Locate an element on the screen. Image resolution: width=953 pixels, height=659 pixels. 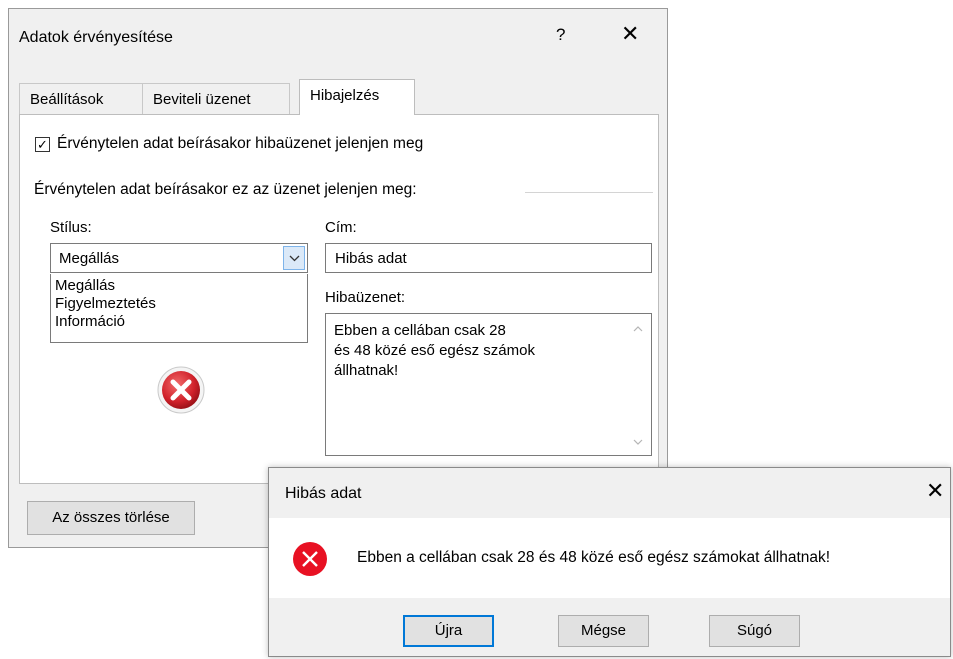
error-message-line: és 48 közé eső egész számok is located at coordinates (434, 350).